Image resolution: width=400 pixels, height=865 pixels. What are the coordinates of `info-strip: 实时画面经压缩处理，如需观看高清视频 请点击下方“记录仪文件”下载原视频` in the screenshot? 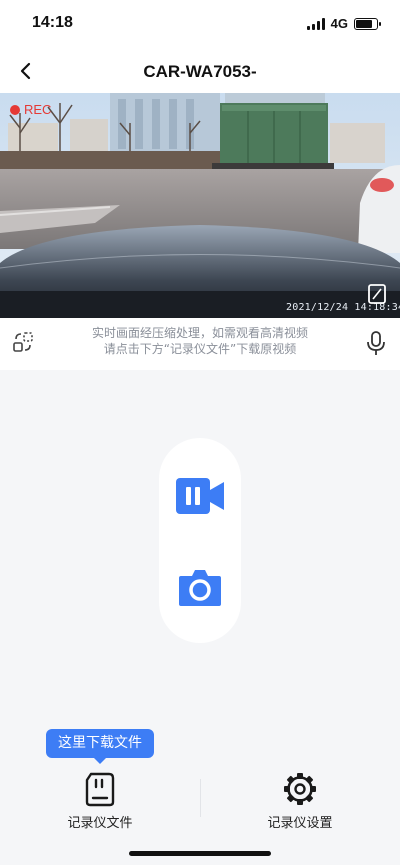 It's located at (200, 344).